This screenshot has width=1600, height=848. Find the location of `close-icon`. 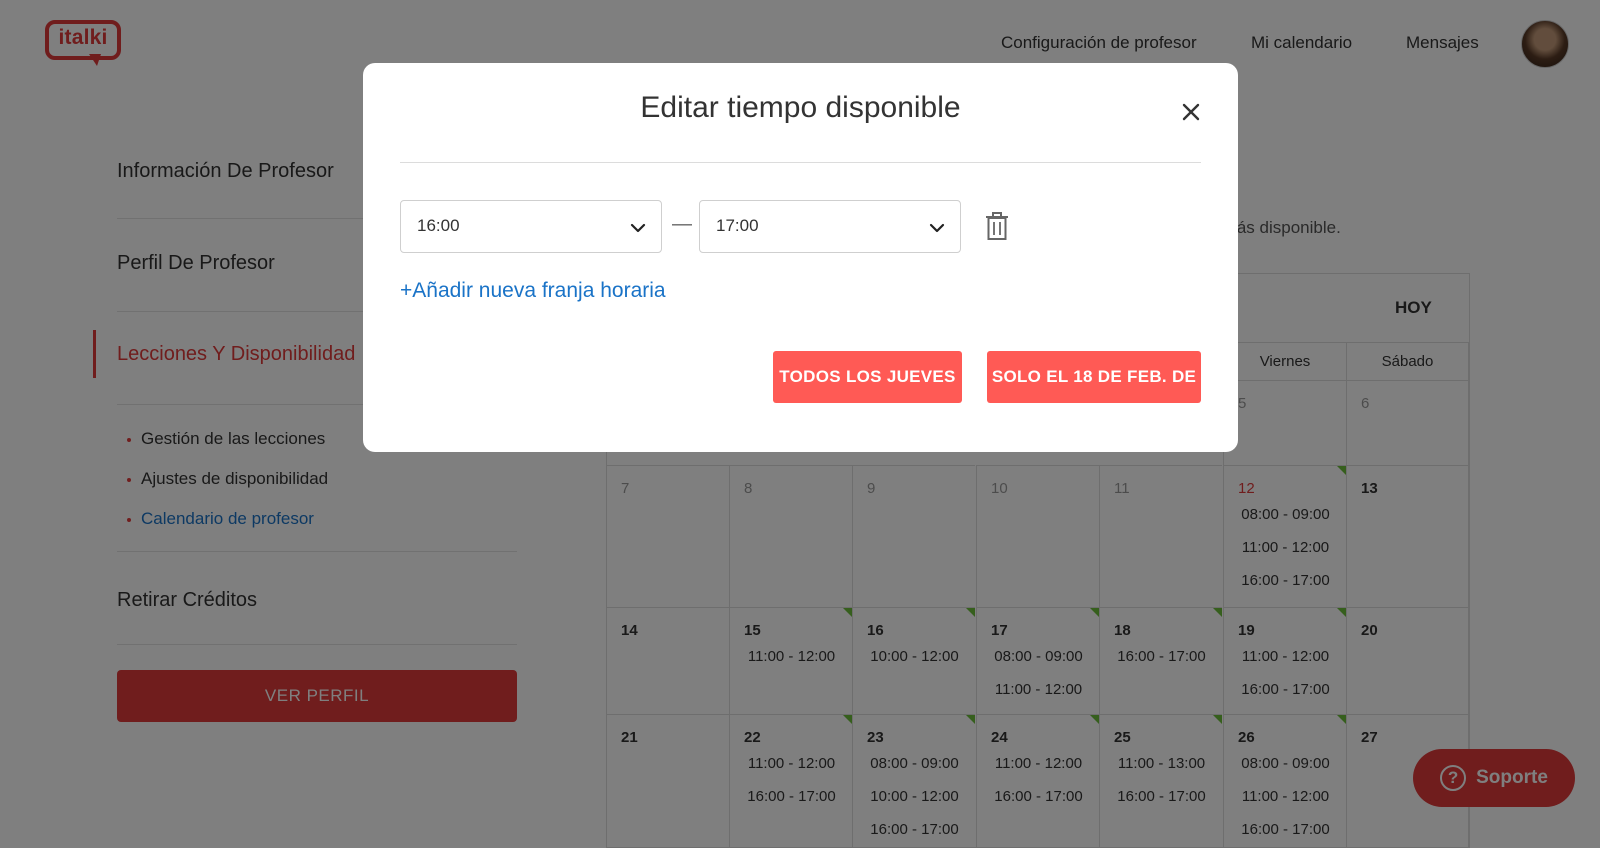

close-icon is located at coordinates (1191, 112).